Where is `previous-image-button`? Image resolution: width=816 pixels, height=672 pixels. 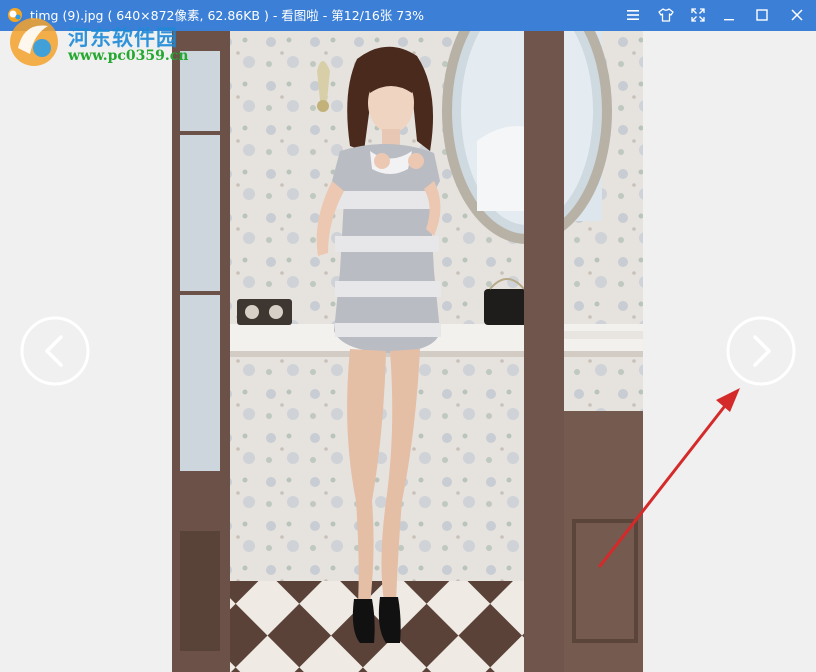
previous-image-button is located at coordinates (55, 351).